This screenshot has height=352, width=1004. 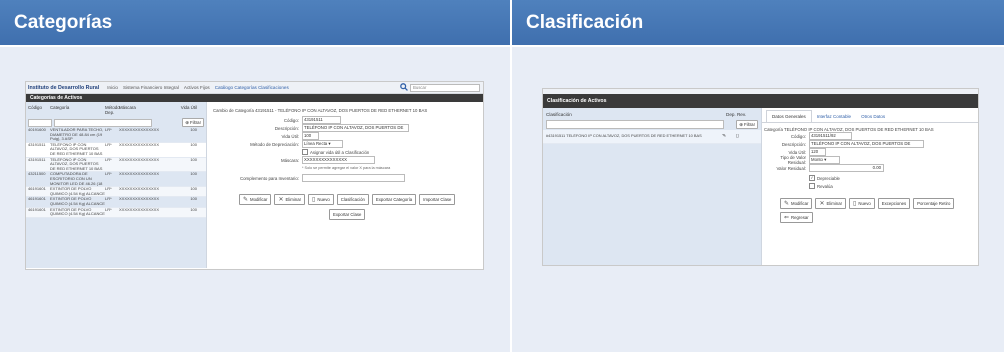 What do you see at coordinates (824, 160) in the screenshot?
I see `residual-type-select: Monto ▾` at bounding box center [824, 160].